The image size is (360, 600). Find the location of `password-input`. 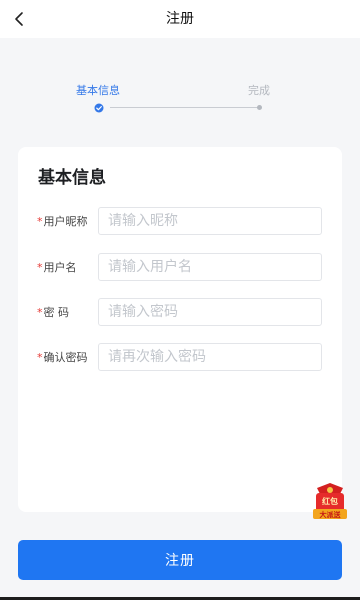

password-input is located at coordinates (210, 312).